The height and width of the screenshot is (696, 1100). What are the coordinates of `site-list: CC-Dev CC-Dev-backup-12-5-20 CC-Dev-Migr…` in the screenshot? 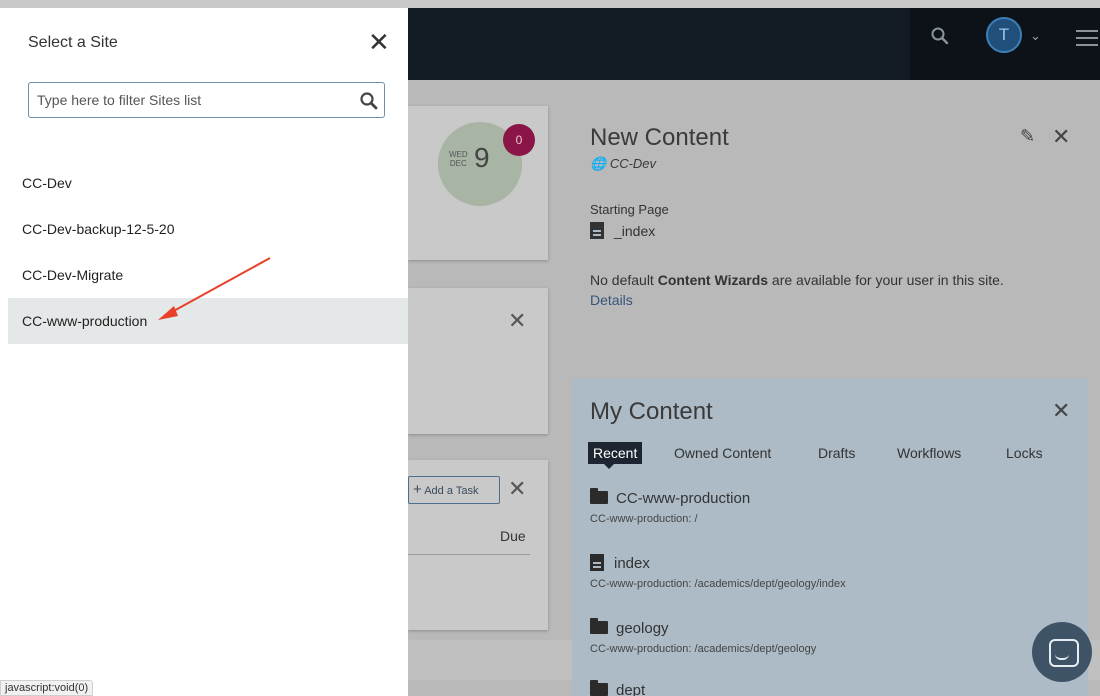 It's located at (204, 252).